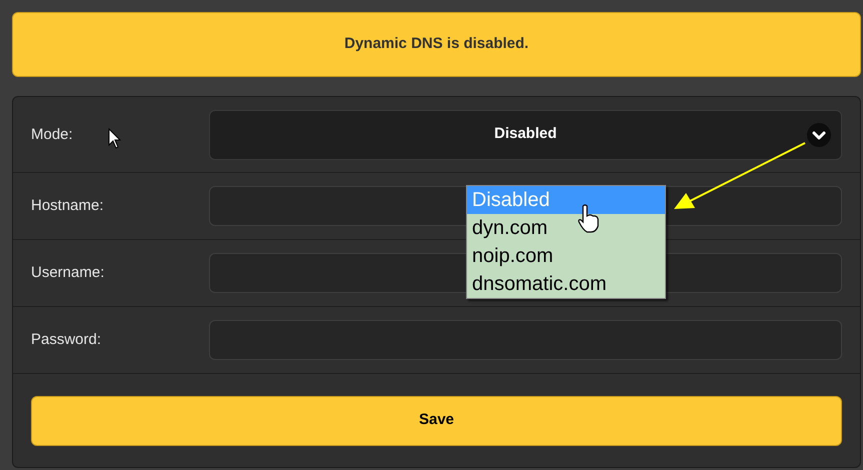  I want to click on field-label: Password:, so click(66, 340).